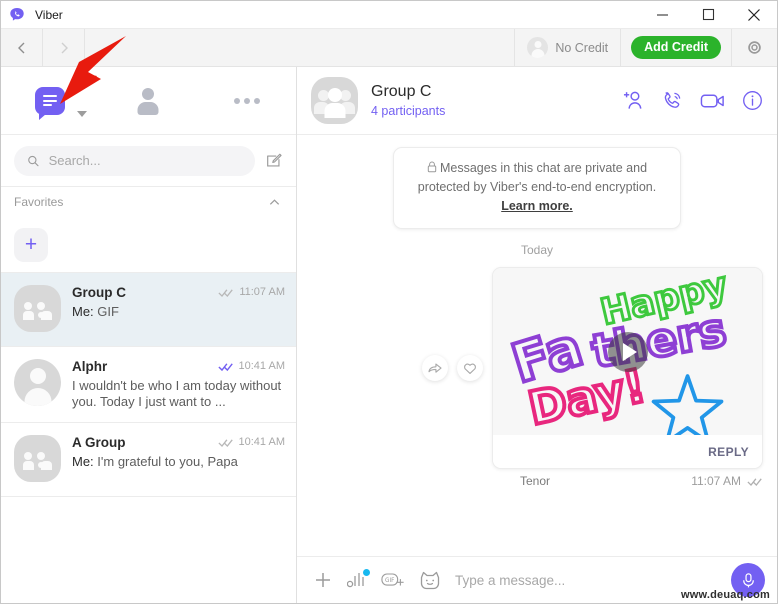 Image resolution: width=778 pixels, height=604 pixels. I want to click on gear-icon, so click(754, 47).